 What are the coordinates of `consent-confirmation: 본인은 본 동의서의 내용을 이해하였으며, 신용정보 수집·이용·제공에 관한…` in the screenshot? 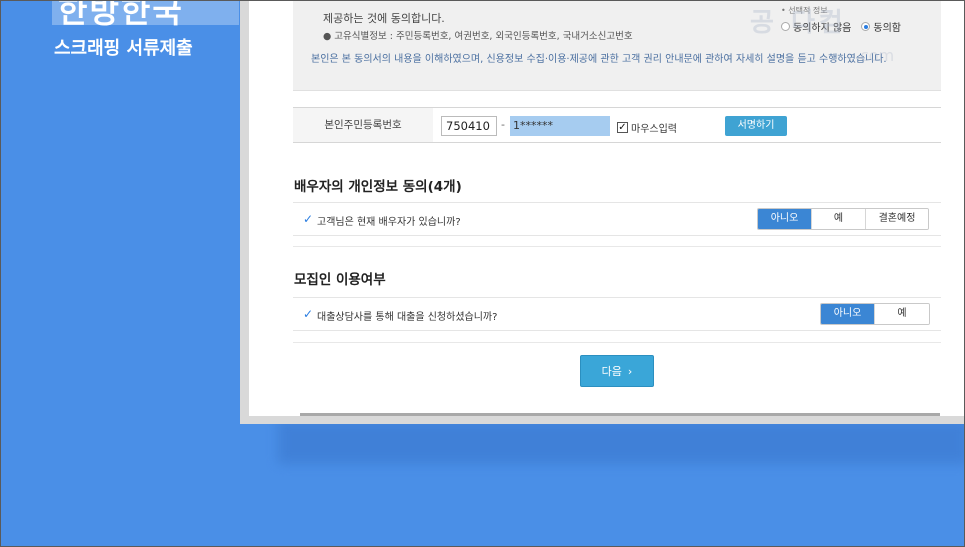 It's located at (599, 59).